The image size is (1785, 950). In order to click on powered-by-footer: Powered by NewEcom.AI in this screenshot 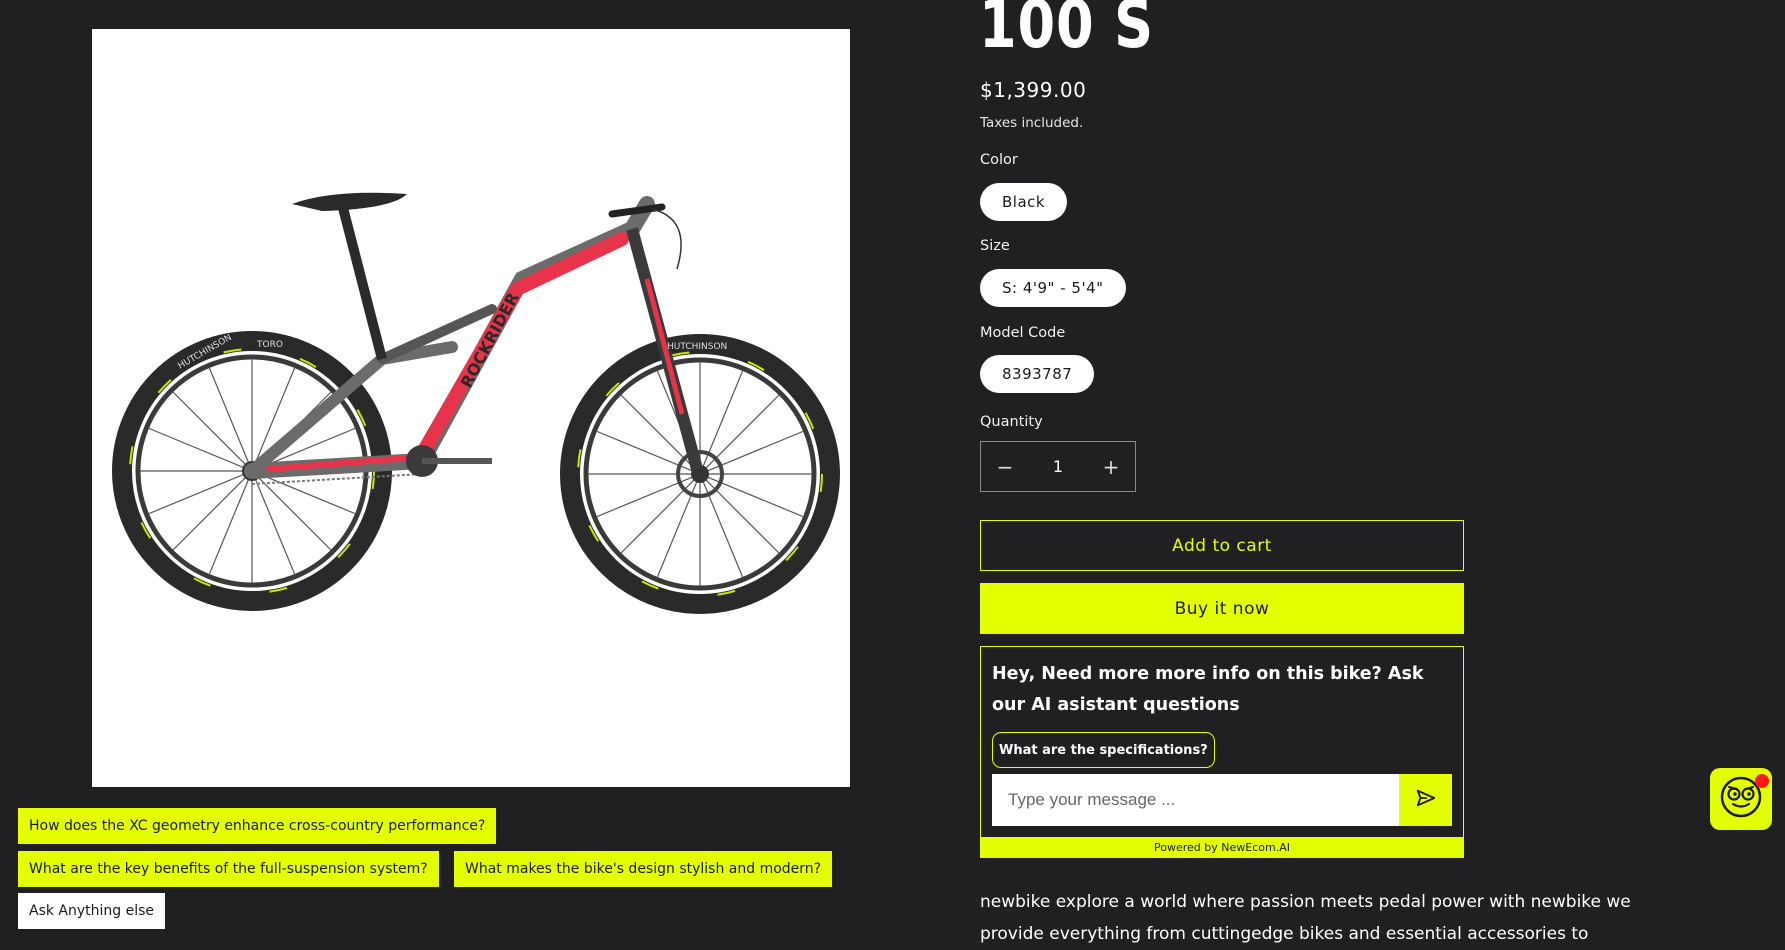, I will do `click(1222, 847)`.